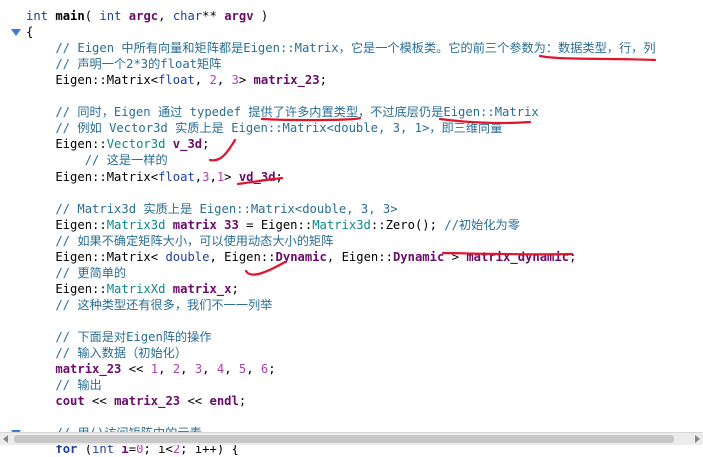 This screenshot has height=457, width=703. I want to click on code-line: // 这种类型还有很多，我们不一一列举, so click(149, 305).